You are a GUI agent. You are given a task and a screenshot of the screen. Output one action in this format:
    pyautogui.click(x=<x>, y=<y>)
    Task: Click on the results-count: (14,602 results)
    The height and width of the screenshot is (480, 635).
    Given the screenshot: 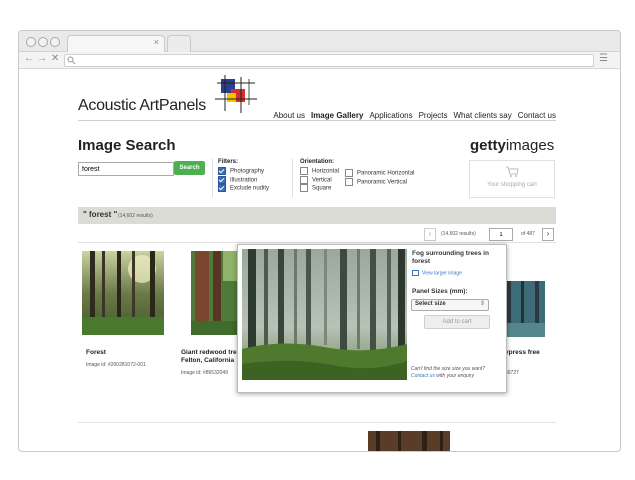 What is the action you would take?
    pyautogui.click(x=135, y=216)
    